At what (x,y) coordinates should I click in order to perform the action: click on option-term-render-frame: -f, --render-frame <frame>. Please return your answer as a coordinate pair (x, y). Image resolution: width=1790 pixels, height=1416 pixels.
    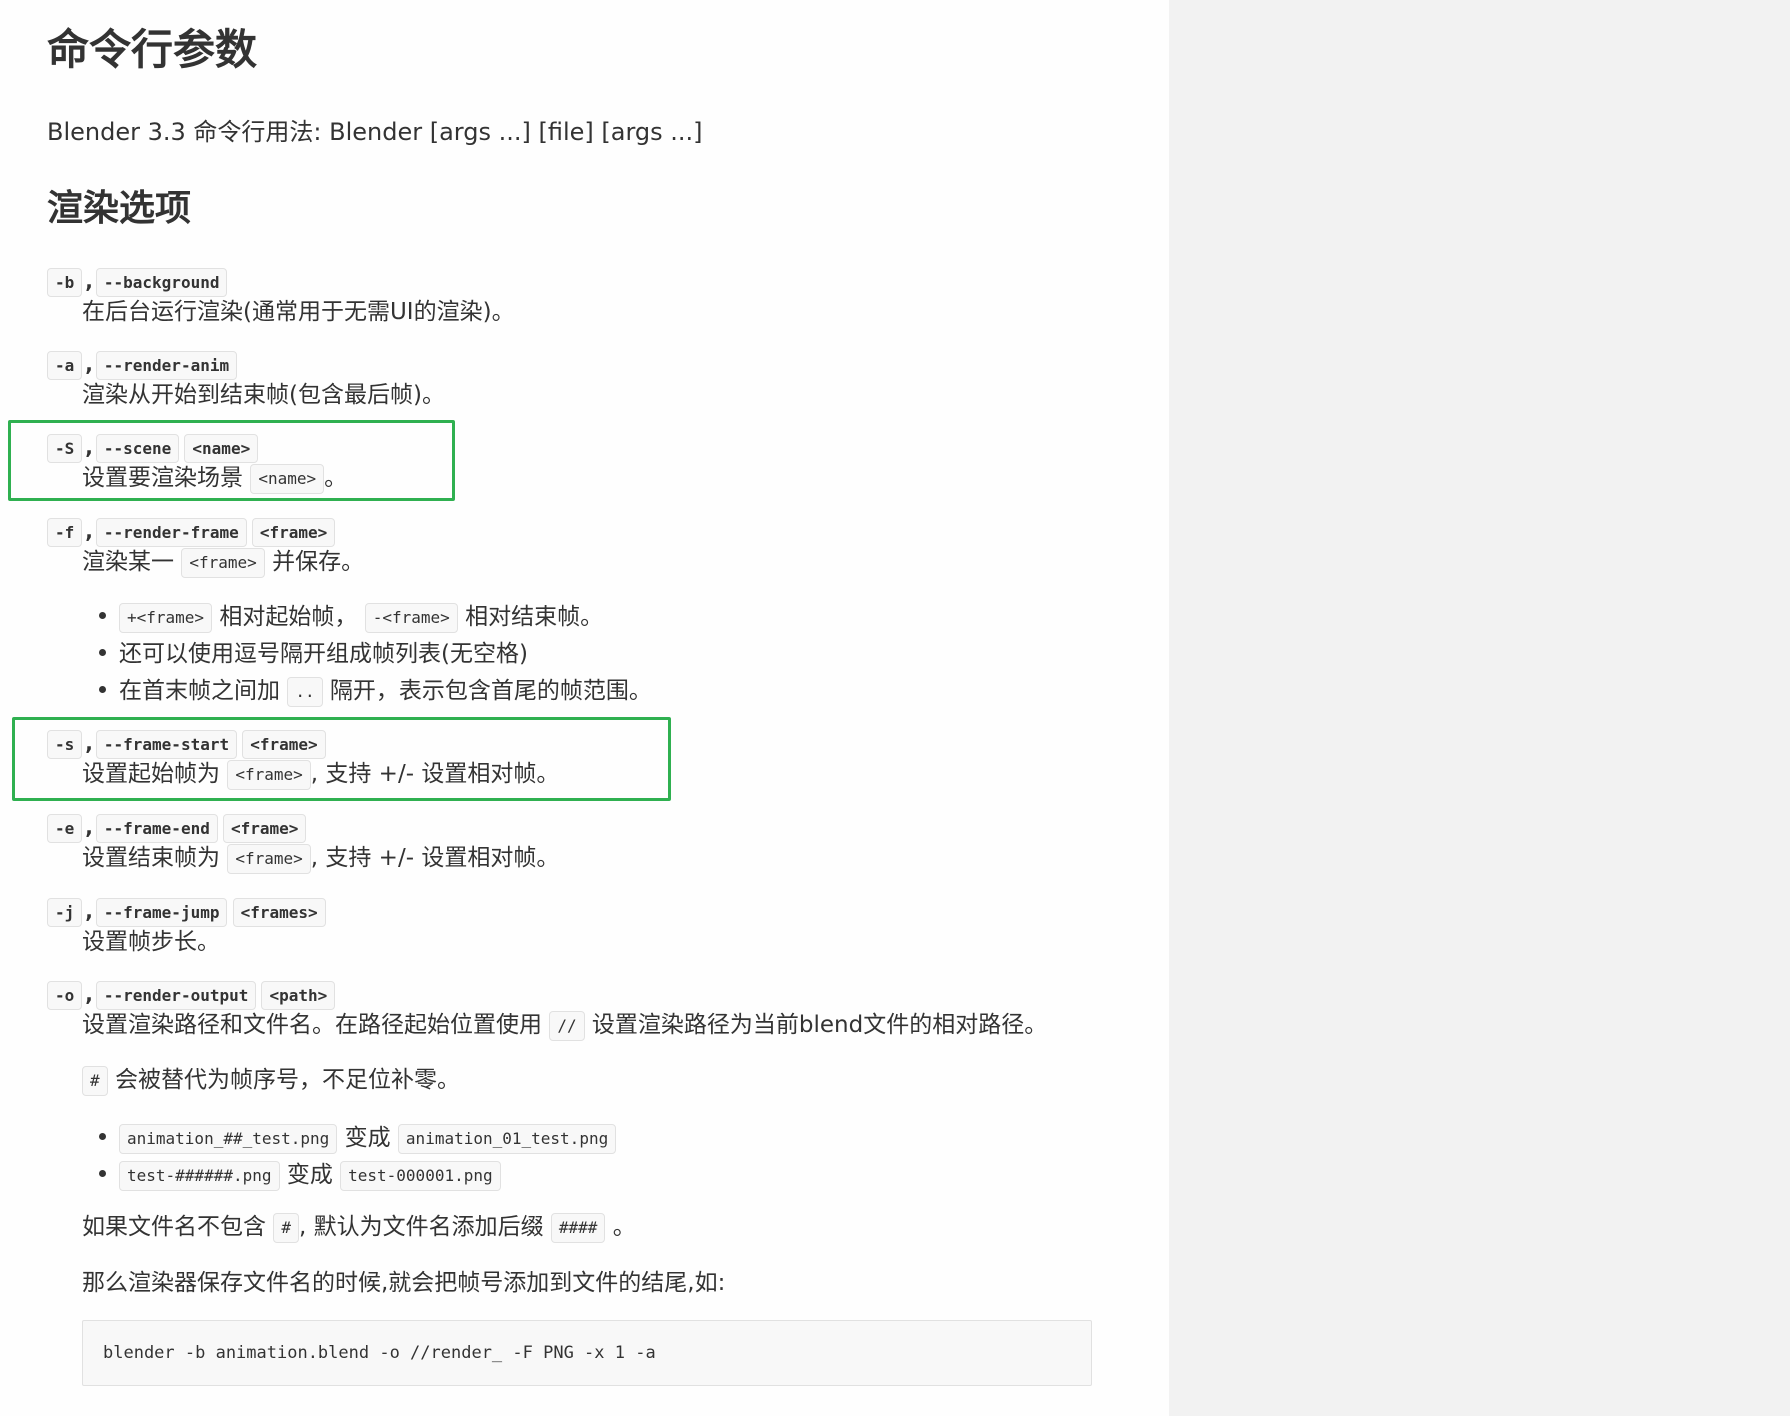
    Looking at the image, I should click on (191, 532).